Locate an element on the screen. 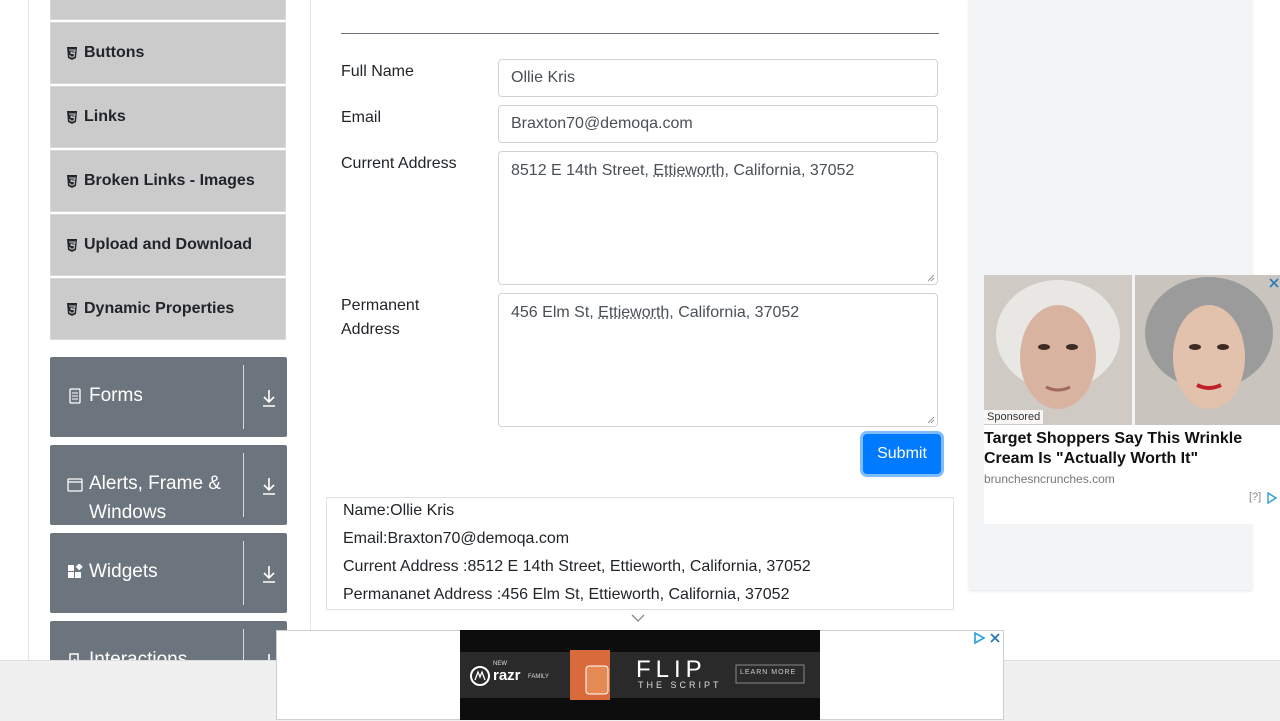  output-email: Email:Braxton70@demoqa.com is located at coordinates (456, 538).